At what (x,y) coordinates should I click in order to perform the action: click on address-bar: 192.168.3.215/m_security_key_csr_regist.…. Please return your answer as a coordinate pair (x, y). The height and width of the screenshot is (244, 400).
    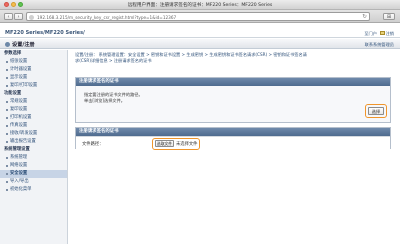
    Looking at the image, I should click on (198, 16).